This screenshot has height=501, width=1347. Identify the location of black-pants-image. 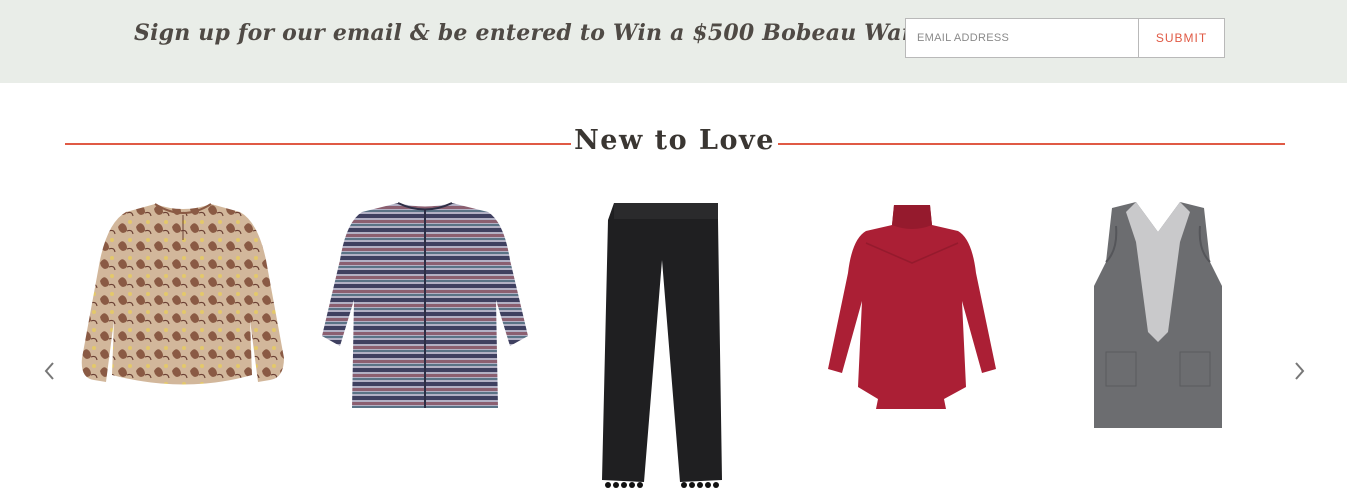
(662, 345).